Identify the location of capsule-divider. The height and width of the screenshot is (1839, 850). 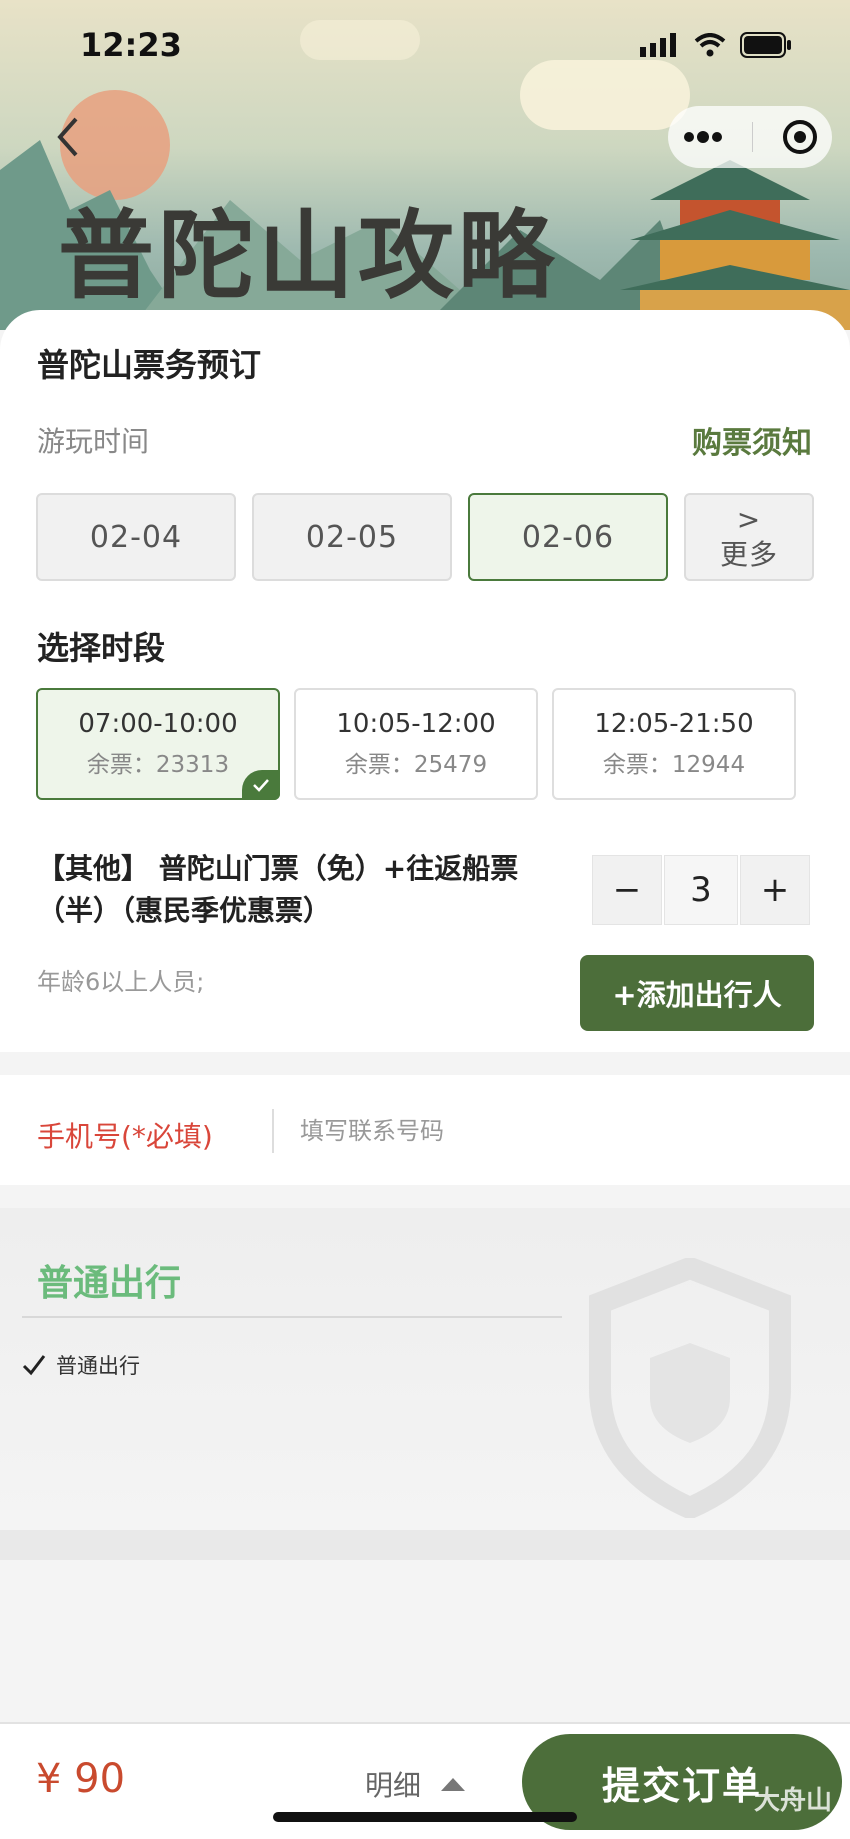
(752, 137).